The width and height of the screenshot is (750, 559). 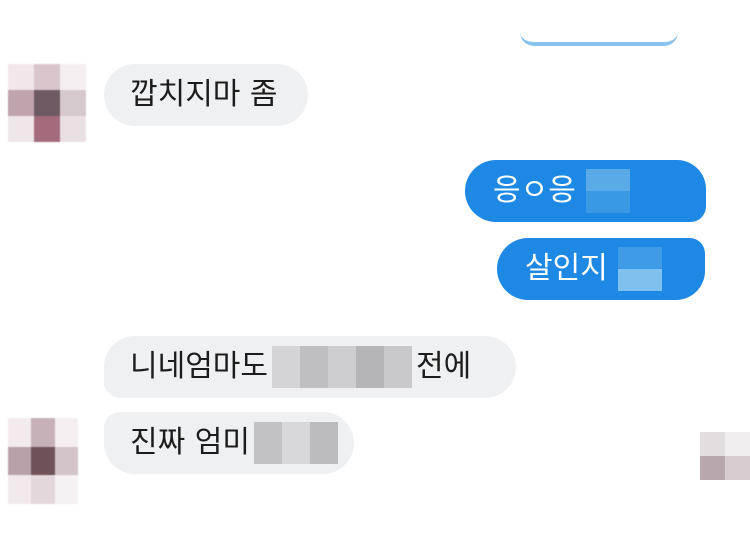 I want to click on message-text: 니네엄마도, so click(x=199, y=366).